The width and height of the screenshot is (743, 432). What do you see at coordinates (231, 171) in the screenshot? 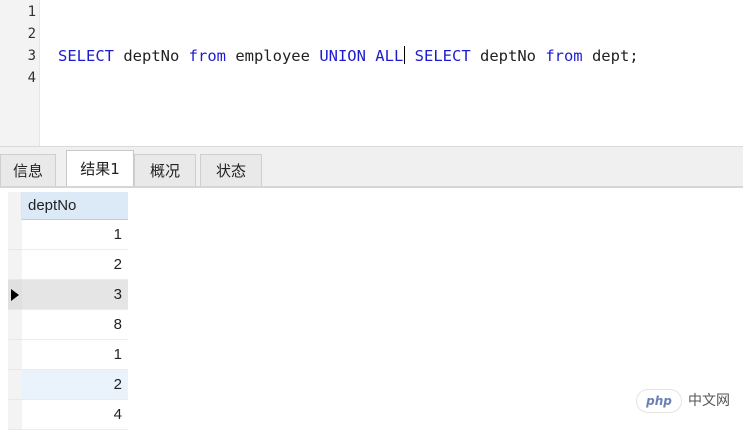
I see `tab-status: 状态` at bounding box center [231, 171].